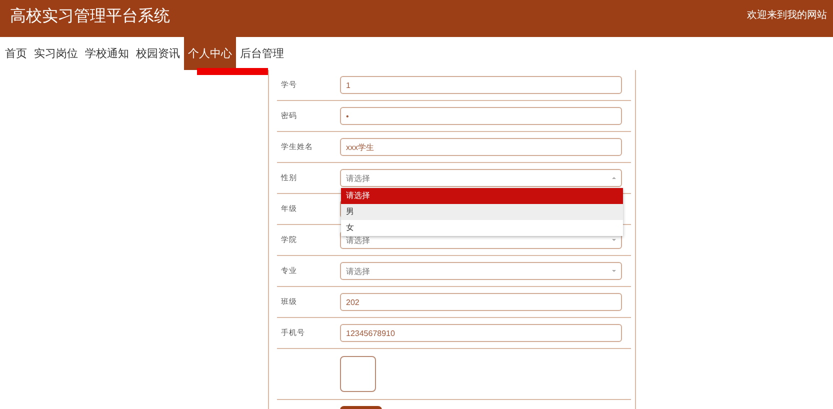  I want to click on welcome-text: 欢迎来到我的网站, so click(787, 15).